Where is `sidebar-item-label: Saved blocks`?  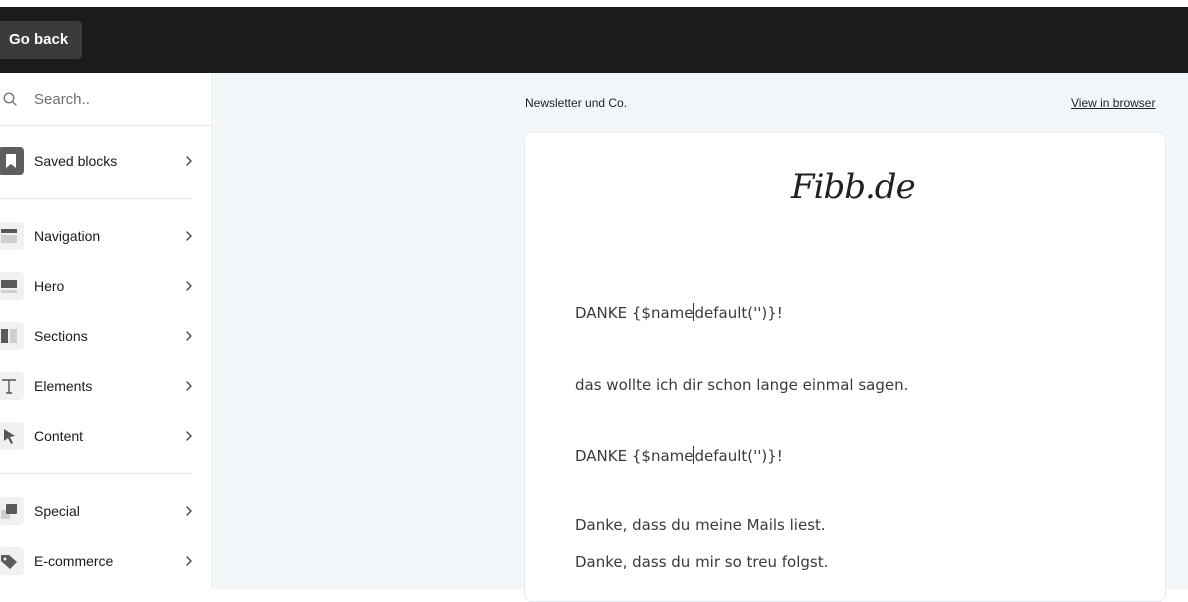 sidebar-item-label: Saved blocks is located at coordinates (76, 161).